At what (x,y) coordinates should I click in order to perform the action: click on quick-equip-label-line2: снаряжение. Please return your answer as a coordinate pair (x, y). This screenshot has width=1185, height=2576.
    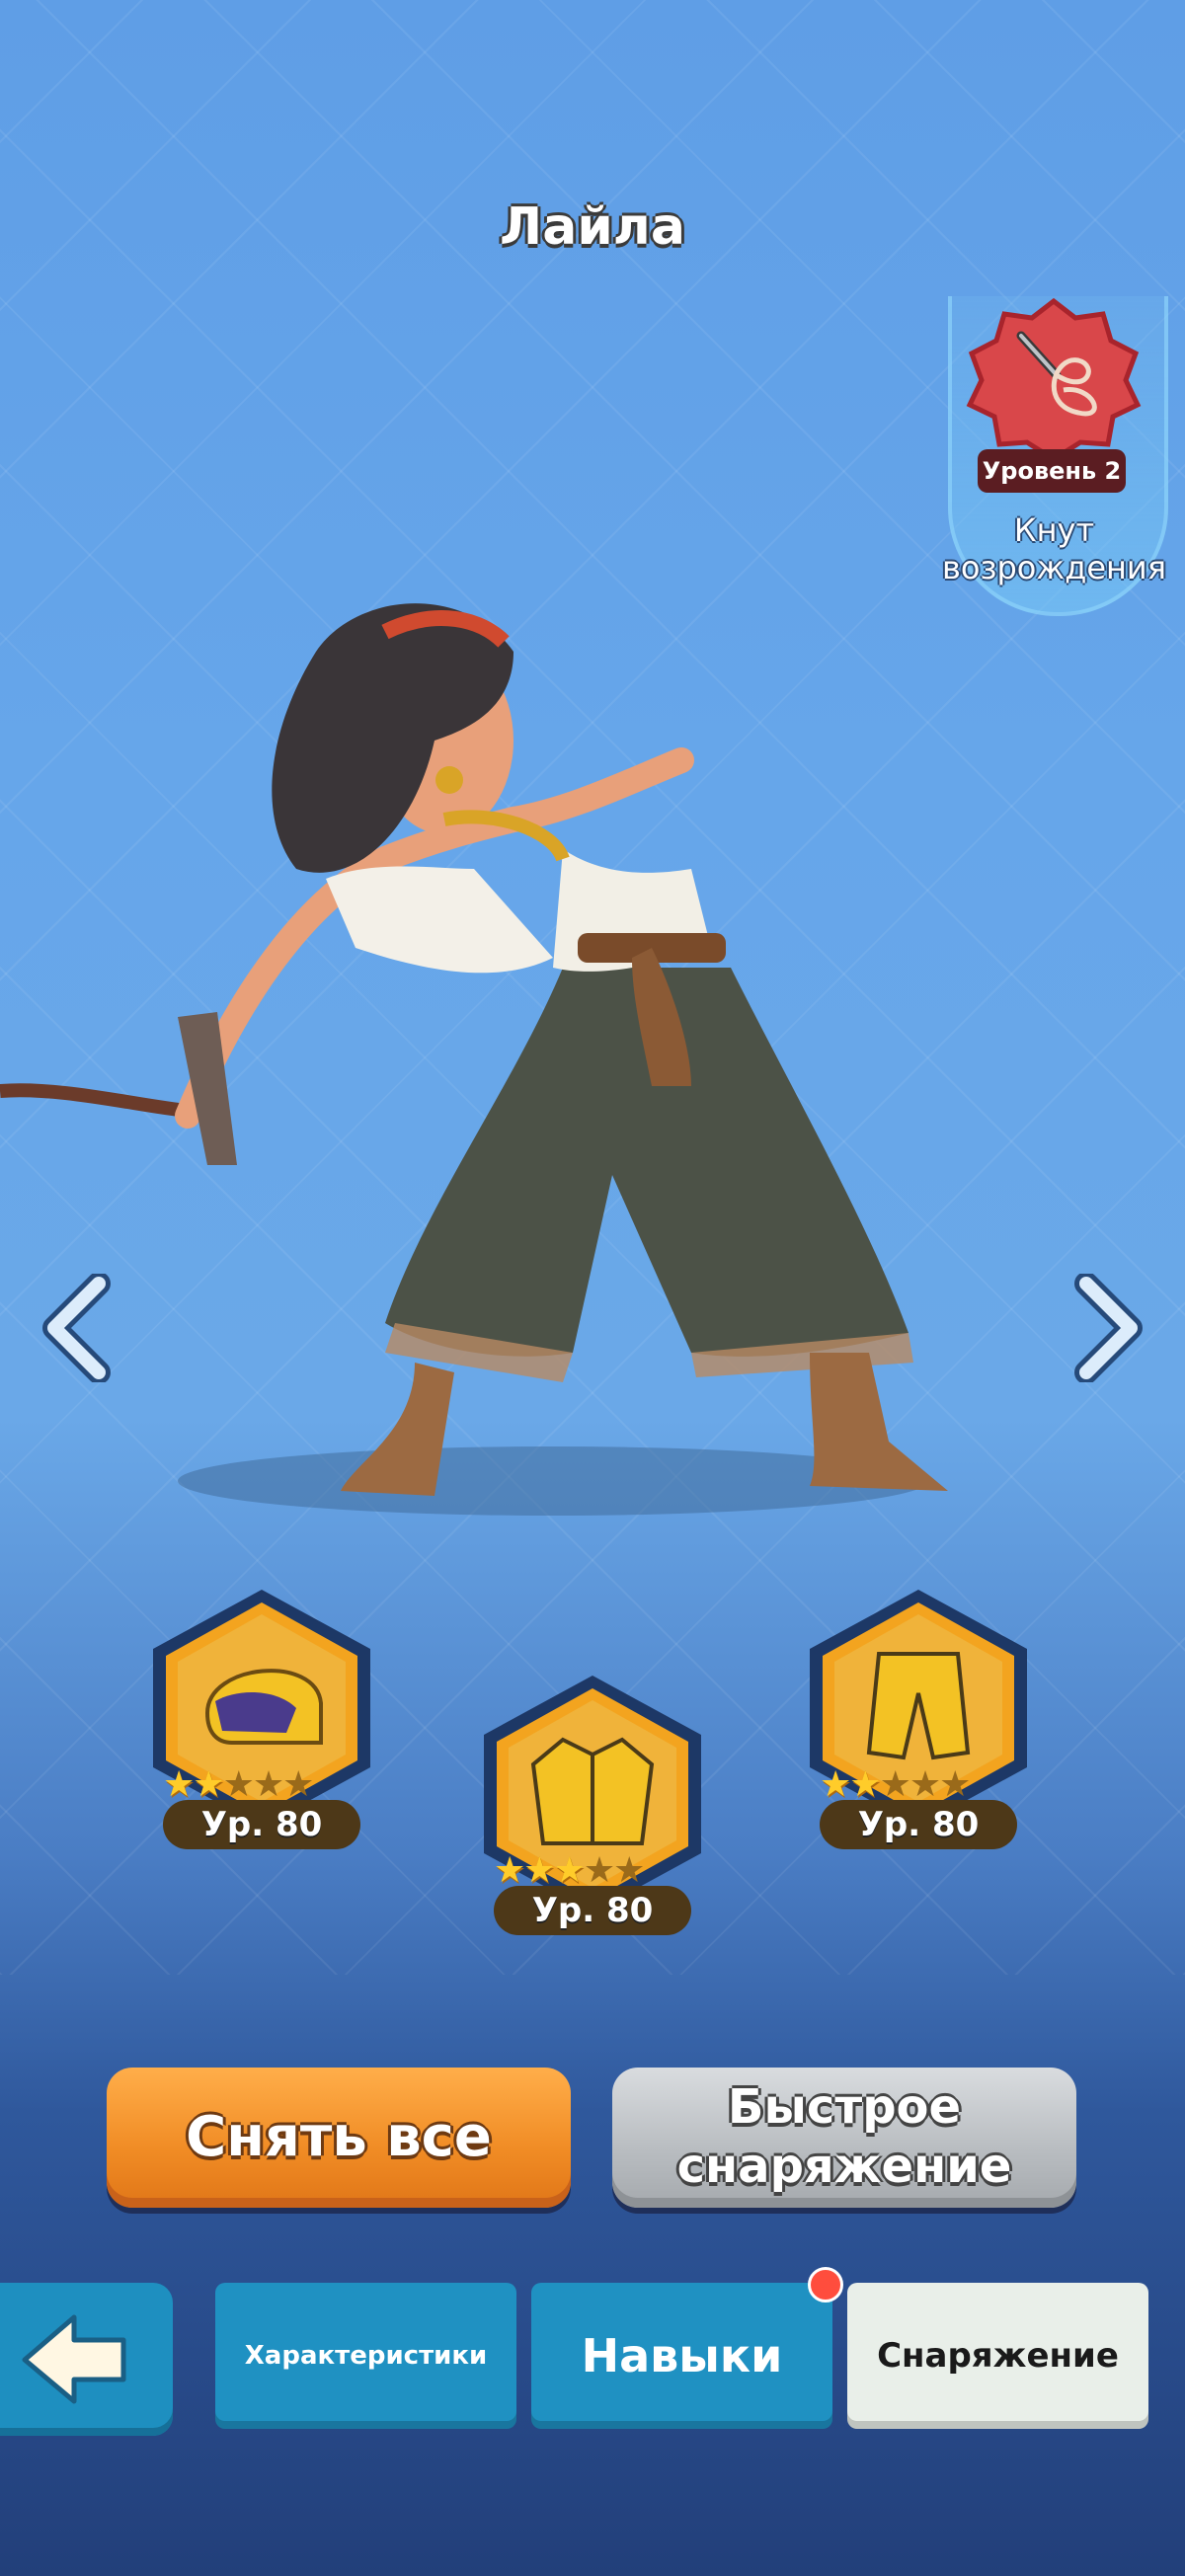
    Looking at the image, I should click on (844, 2166).